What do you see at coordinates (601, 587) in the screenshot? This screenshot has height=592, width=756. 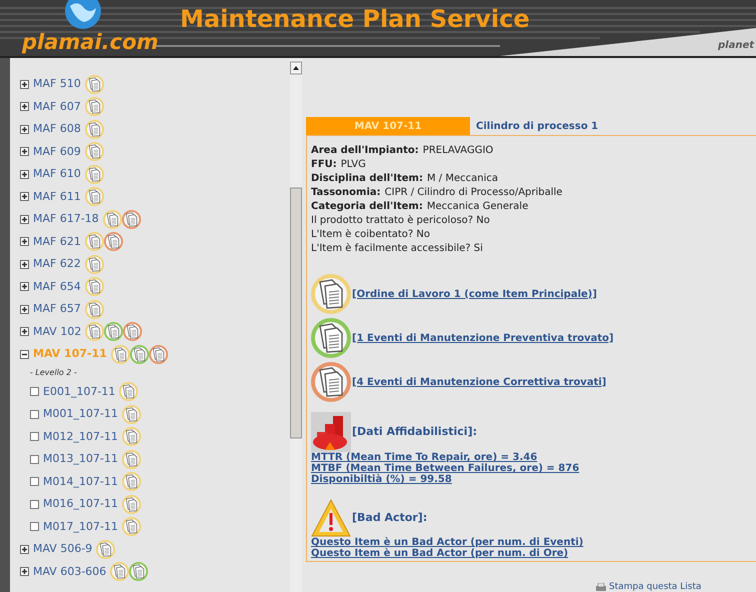 I see `printer-icon` at bounding box center [601, 587].